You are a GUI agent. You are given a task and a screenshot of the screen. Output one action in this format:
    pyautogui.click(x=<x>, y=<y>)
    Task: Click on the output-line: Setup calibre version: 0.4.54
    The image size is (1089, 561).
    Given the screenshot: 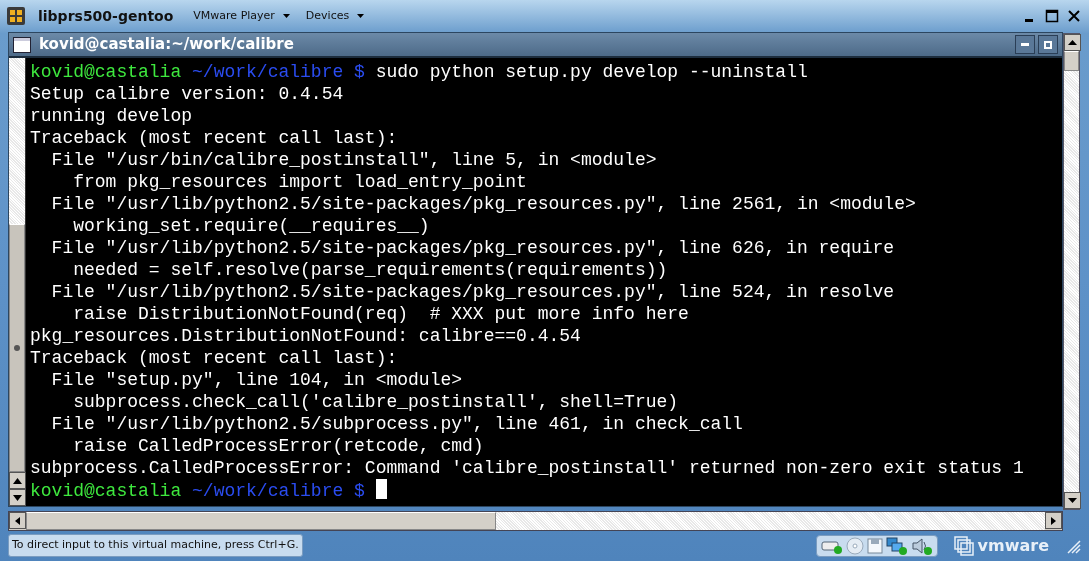 What is the action you would take?
    pyautogui.click(x=187, y=94)
    